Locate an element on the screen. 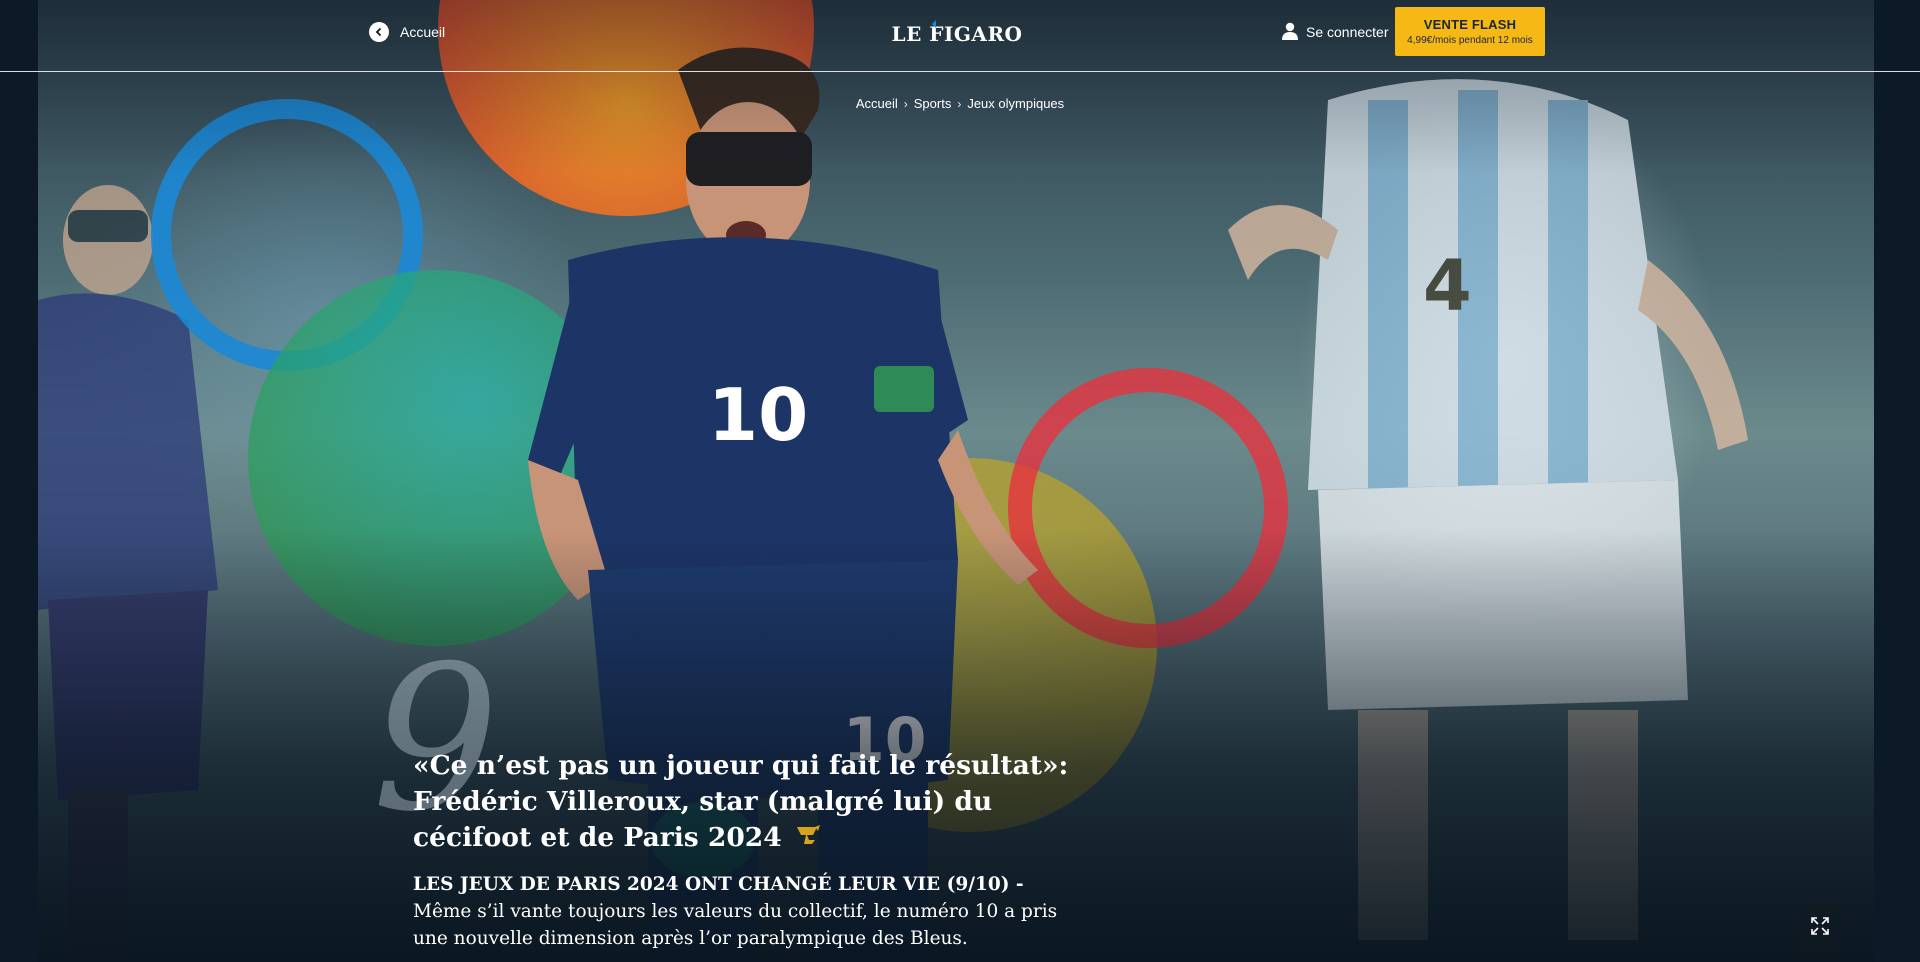  logo-text: LE FIGARO is located at coordinates (957, 34).